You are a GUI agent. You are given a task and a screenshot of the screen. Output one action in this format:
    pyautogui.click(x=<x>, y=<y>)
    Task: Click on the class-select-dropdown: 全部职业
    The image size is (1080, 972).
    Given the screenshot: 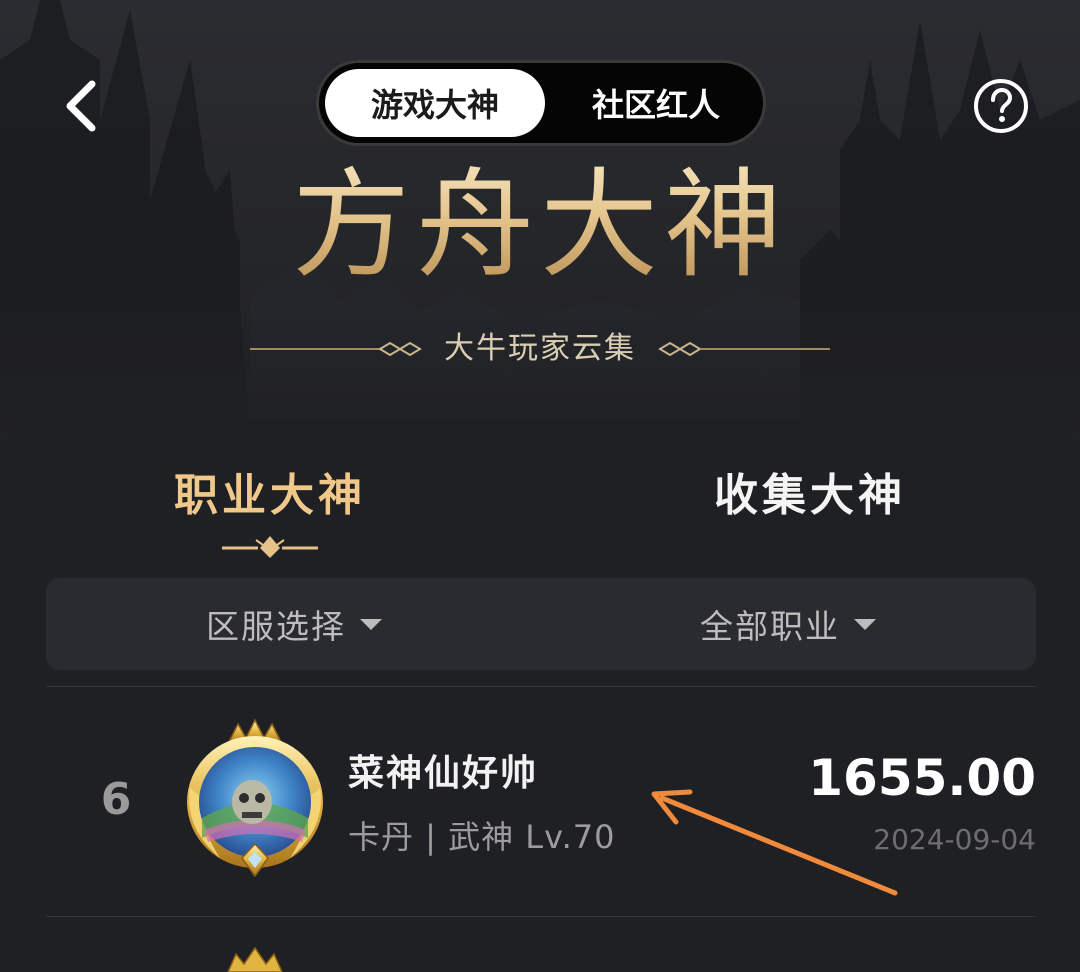 What is the action you would take?
    pyautogui.click(x=788, y=624)
    